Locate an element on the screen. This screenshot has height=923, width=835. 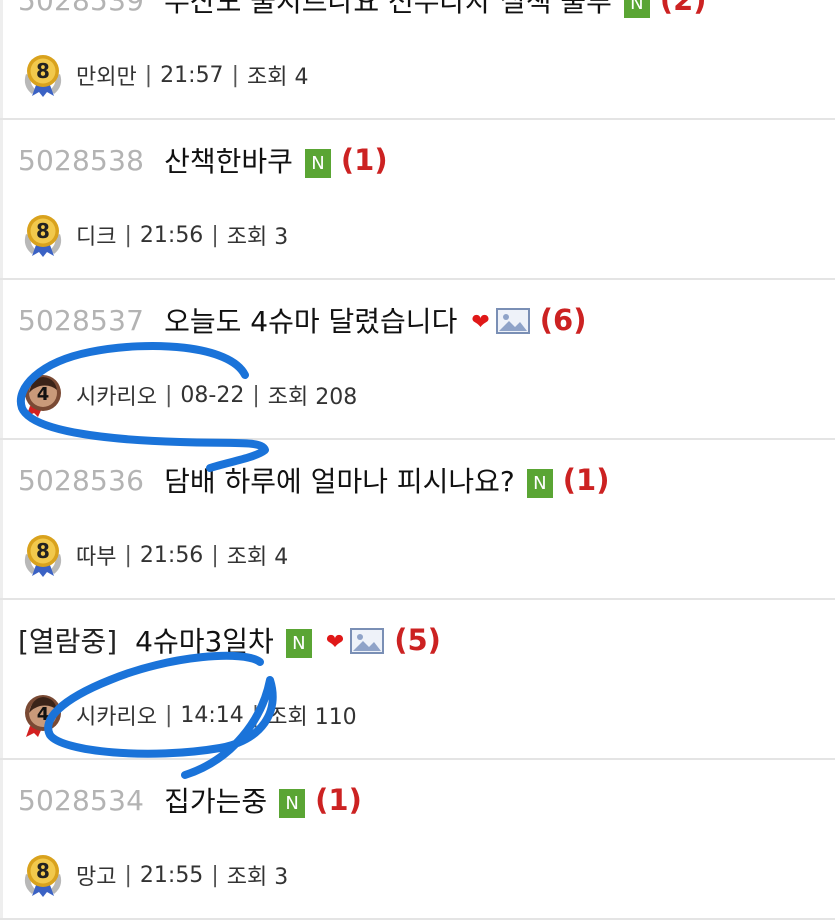
author-name: 디크 is located at coordinates (96, 235).